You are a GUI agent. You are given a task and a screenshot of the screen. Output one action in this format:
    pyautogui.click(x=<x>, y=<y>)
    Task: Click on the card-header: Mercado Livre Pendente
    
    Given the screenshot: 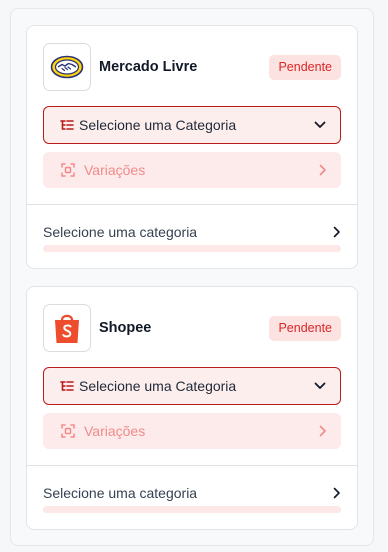 What is the action you would take?
    pyautogui.click(x=192, y=67)
    